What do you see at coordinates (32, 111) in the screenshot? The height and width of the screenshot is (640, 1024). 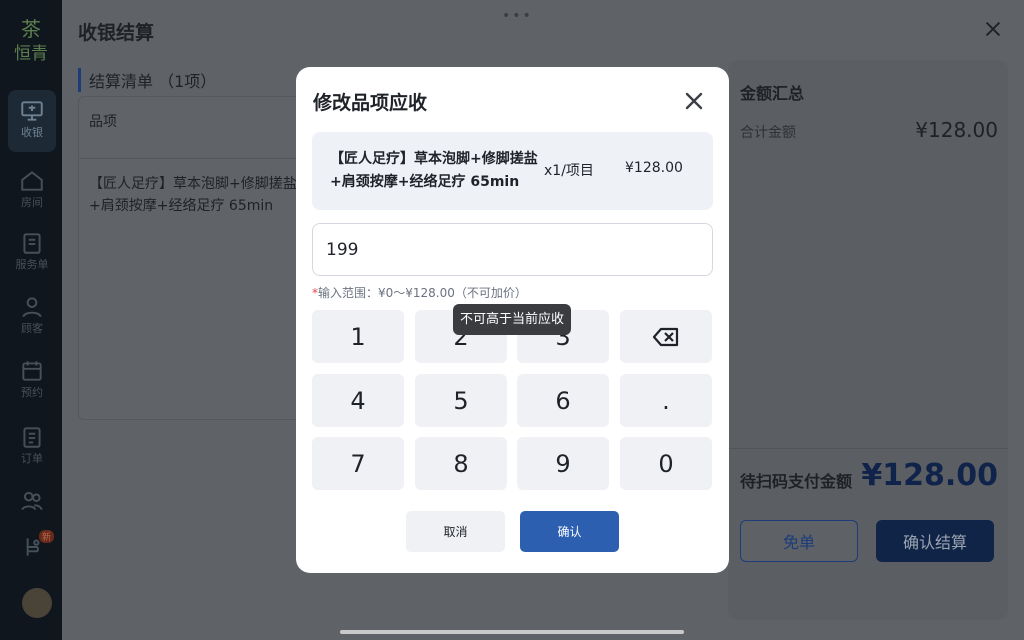 I see `monitor-icon` at bounding box center [32, 111].